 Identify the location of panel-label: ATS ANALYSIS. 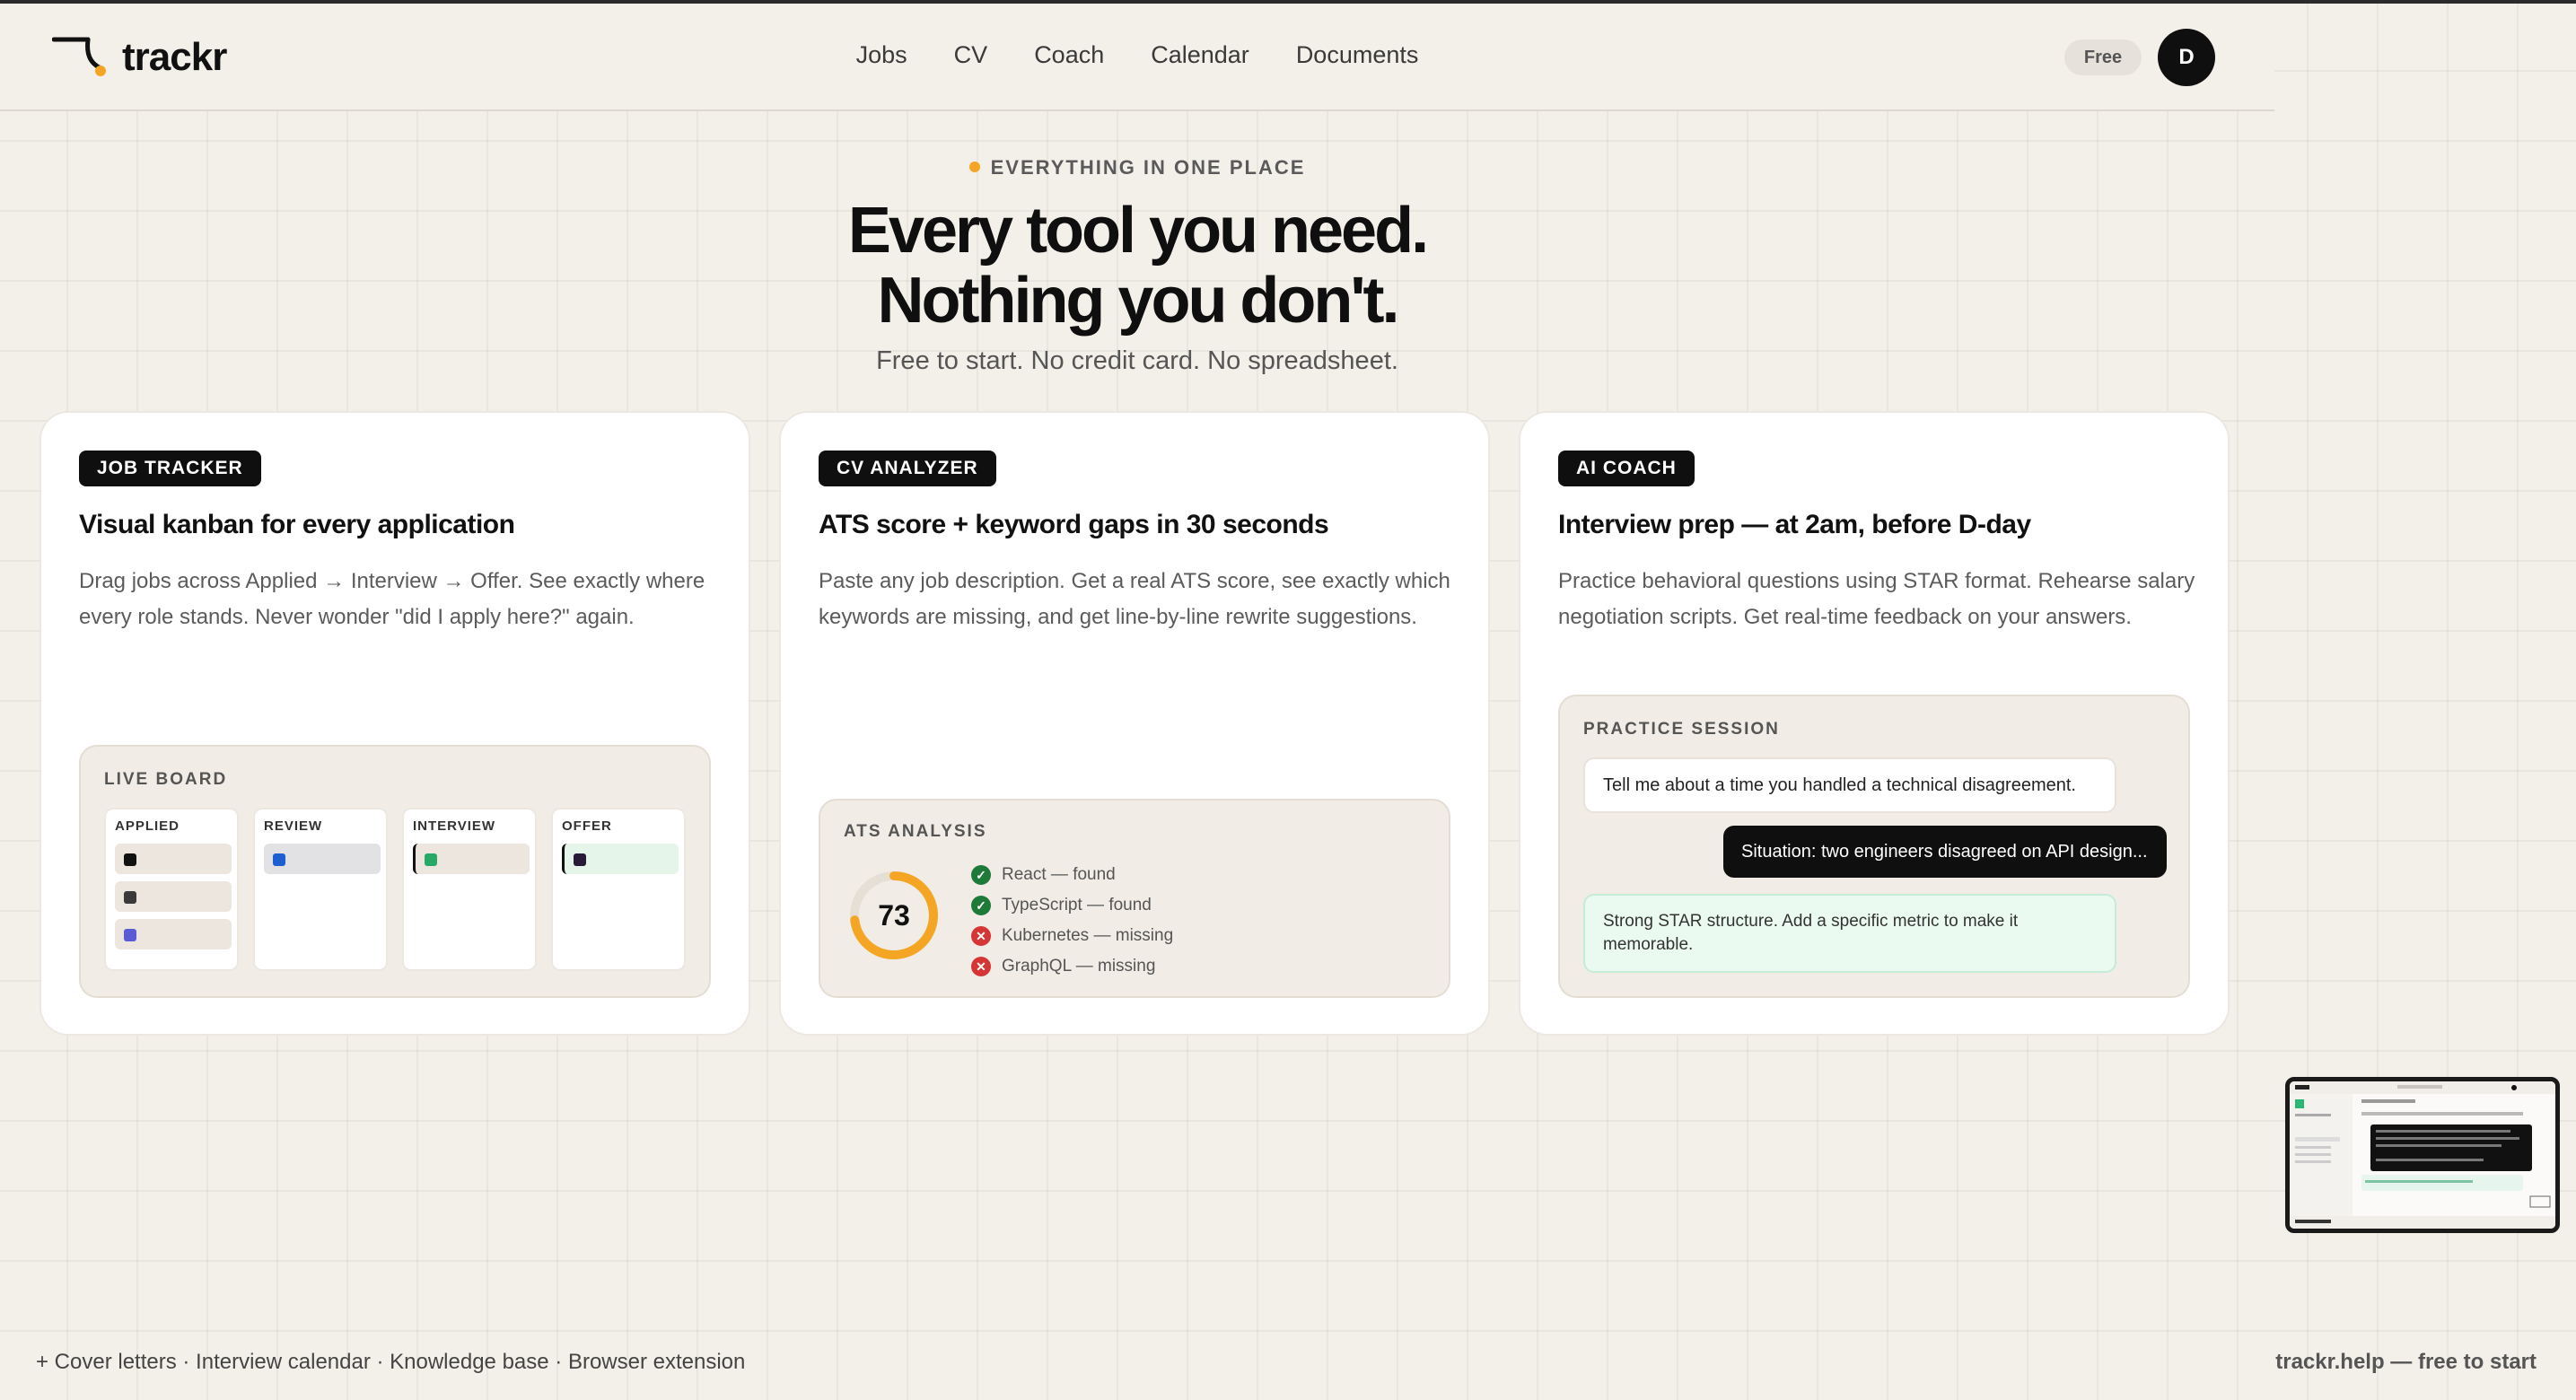
(915, 832).